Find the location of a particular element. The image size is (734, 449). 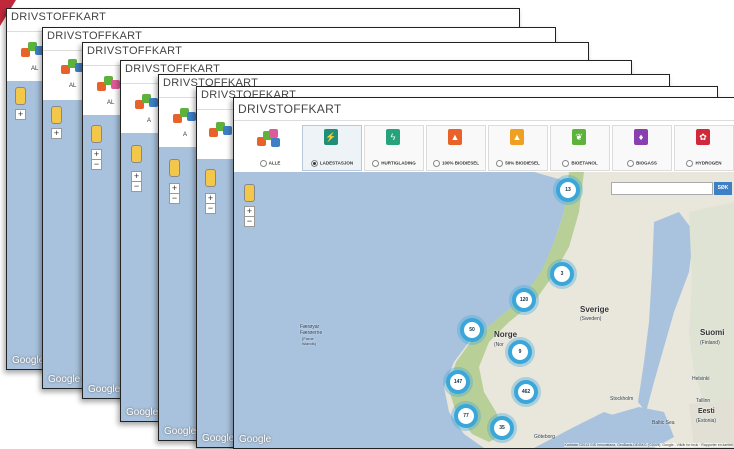

map-label-estonia: Eesti is located at coordinates (706, 411).